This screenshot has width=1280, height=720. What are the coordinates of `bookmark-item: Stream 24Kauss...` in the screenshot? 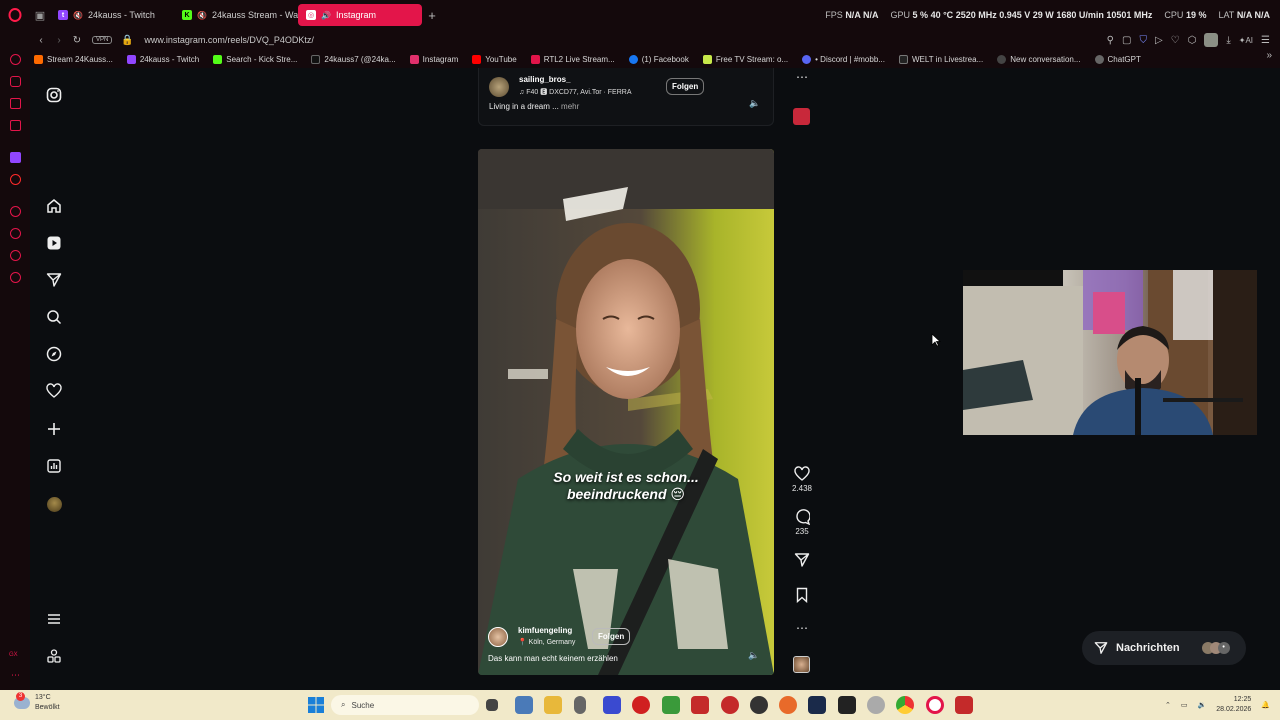 It's located at (73, 59).